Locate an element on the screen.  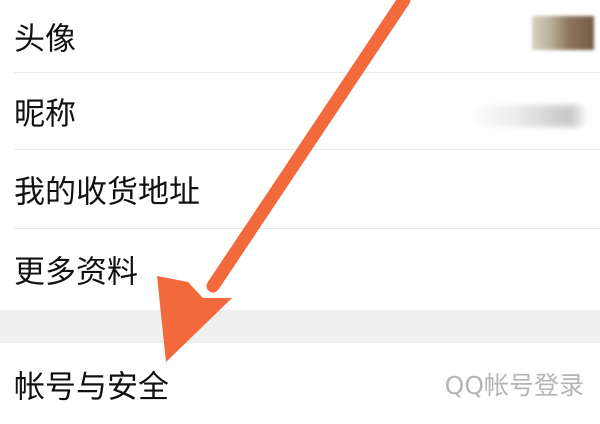
avatar-label: 头像 is located at coordinates (45, 39).